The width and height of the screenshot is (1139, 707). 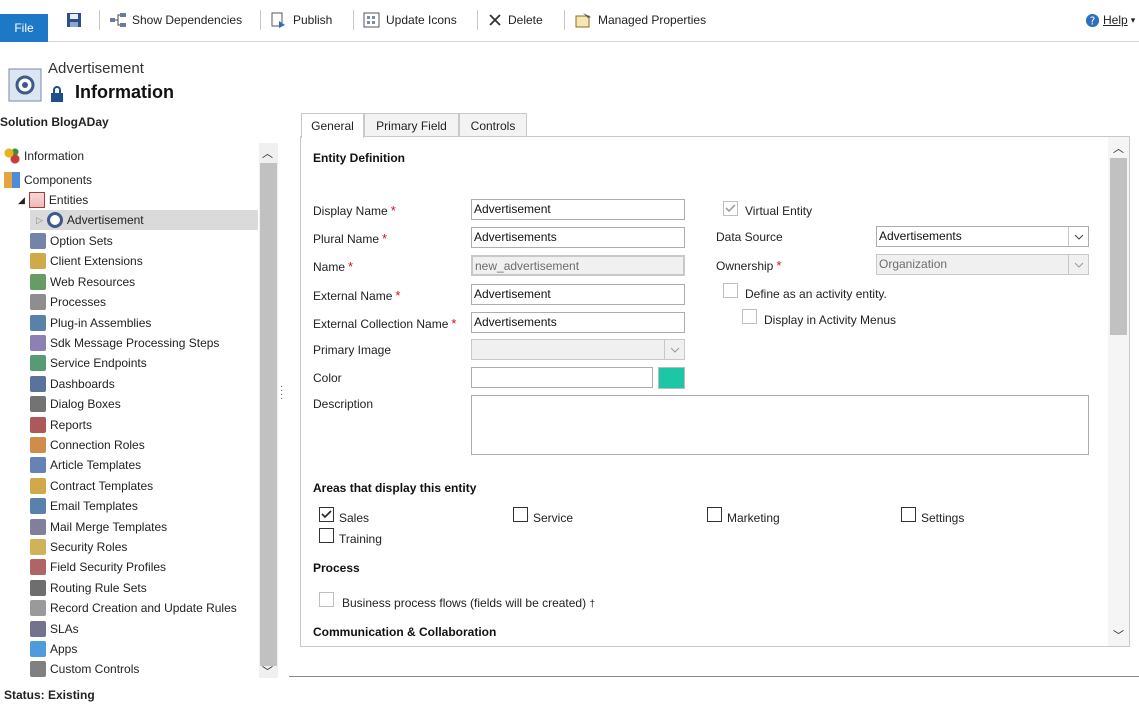 What do you see at coordinates (652, 20) in the screenshot?
I see `managed-properties-label: Managed Properties` at bounding box center [652, 20].